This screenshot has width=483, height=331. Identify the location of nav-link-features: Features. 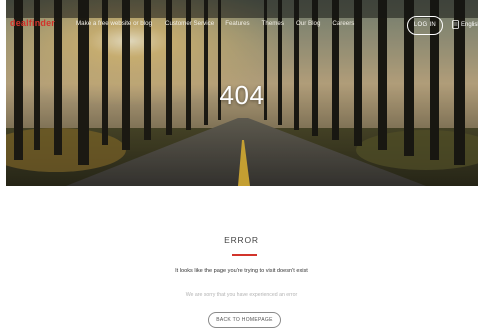
(237, 23).